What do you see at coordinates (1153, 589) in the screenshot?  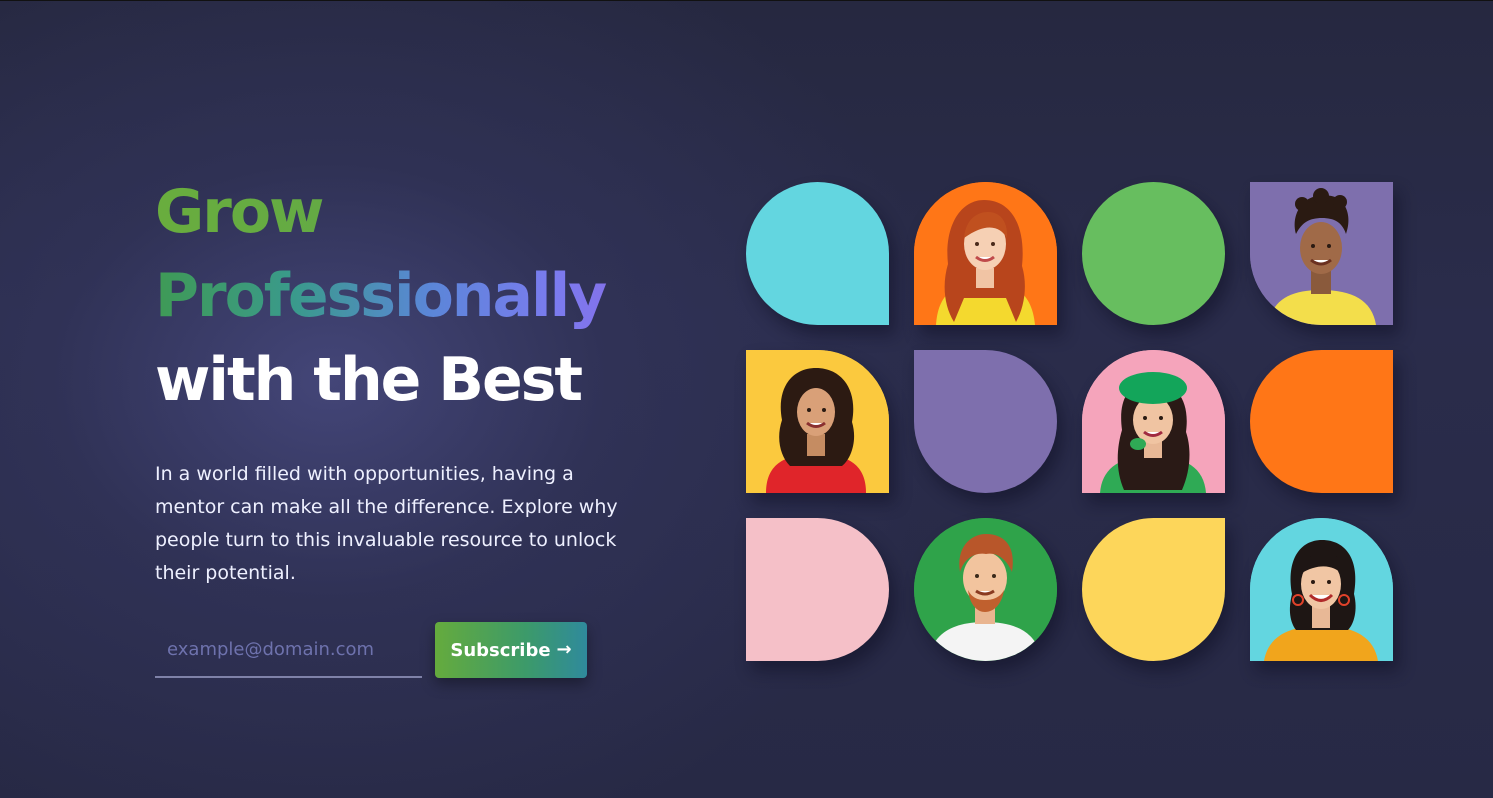 I see `tile-yellow` at bounding box center [1153, 589].